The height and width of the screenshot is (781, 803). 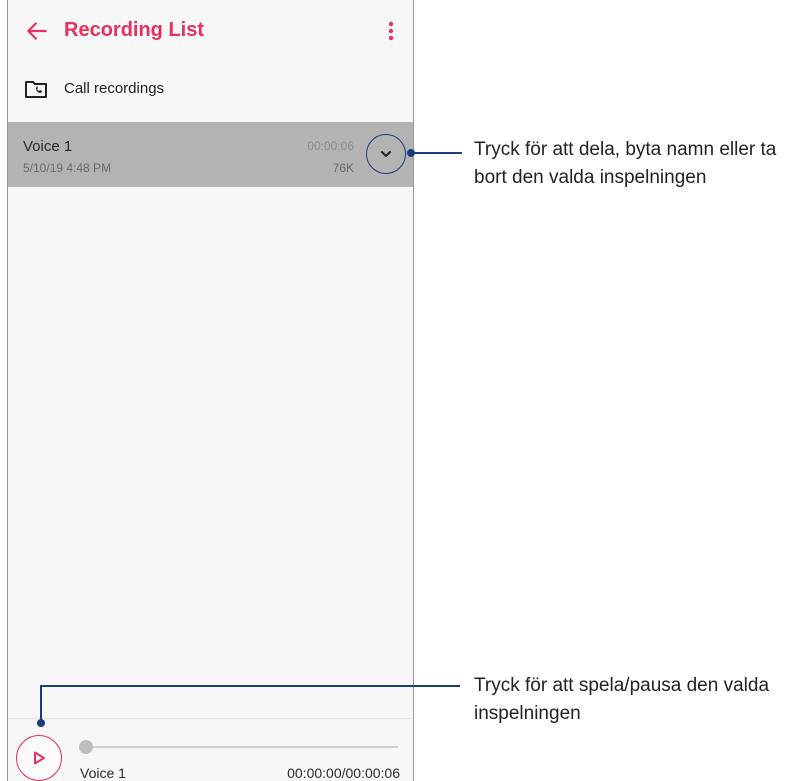 What do you see at coordinates (103, 773) in the screenshot?
I see `player-track-name: Voice 1` at bounding box center [103, 773].